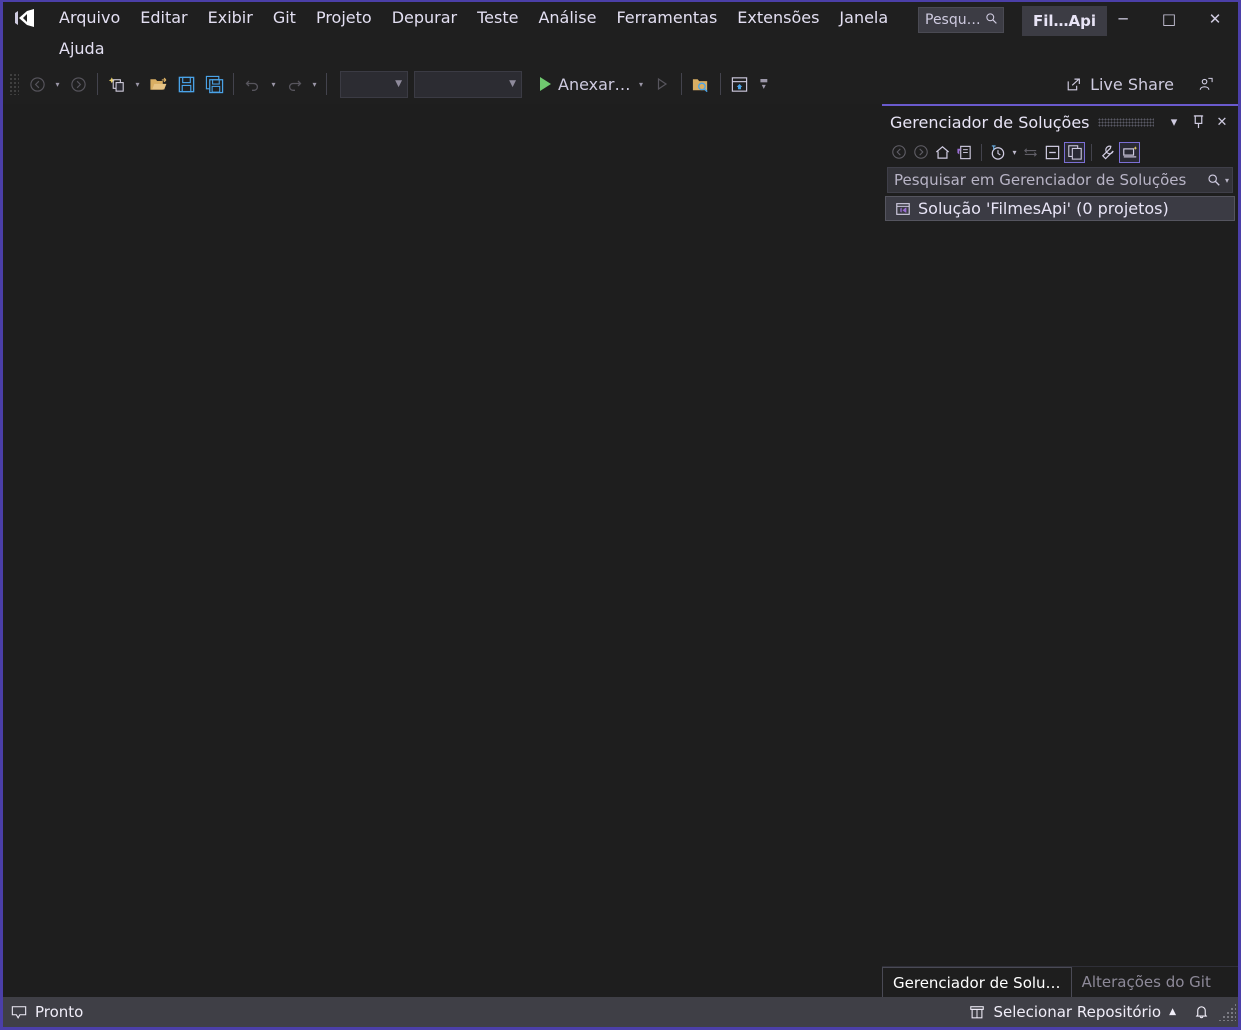 Image resolution: width=1241 pixels, height=1030 pixels. What do you see at coordinates (163, 18) in the screenshot?
I see `menu-editar: Editar` at bounding box center [163, 18].